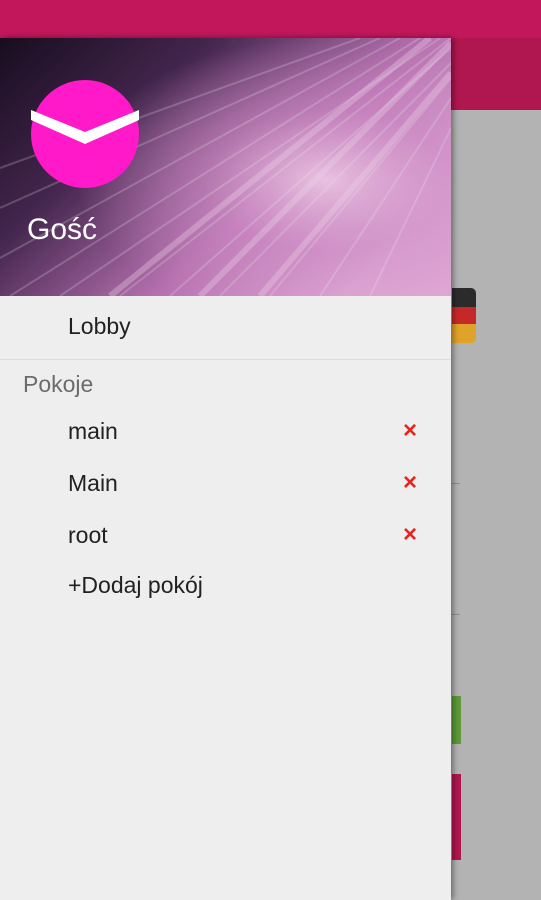  What do you see at coordinates (456, 720) in the screenshot?
I see `green-button-edge` at bounding box center [456, 720].